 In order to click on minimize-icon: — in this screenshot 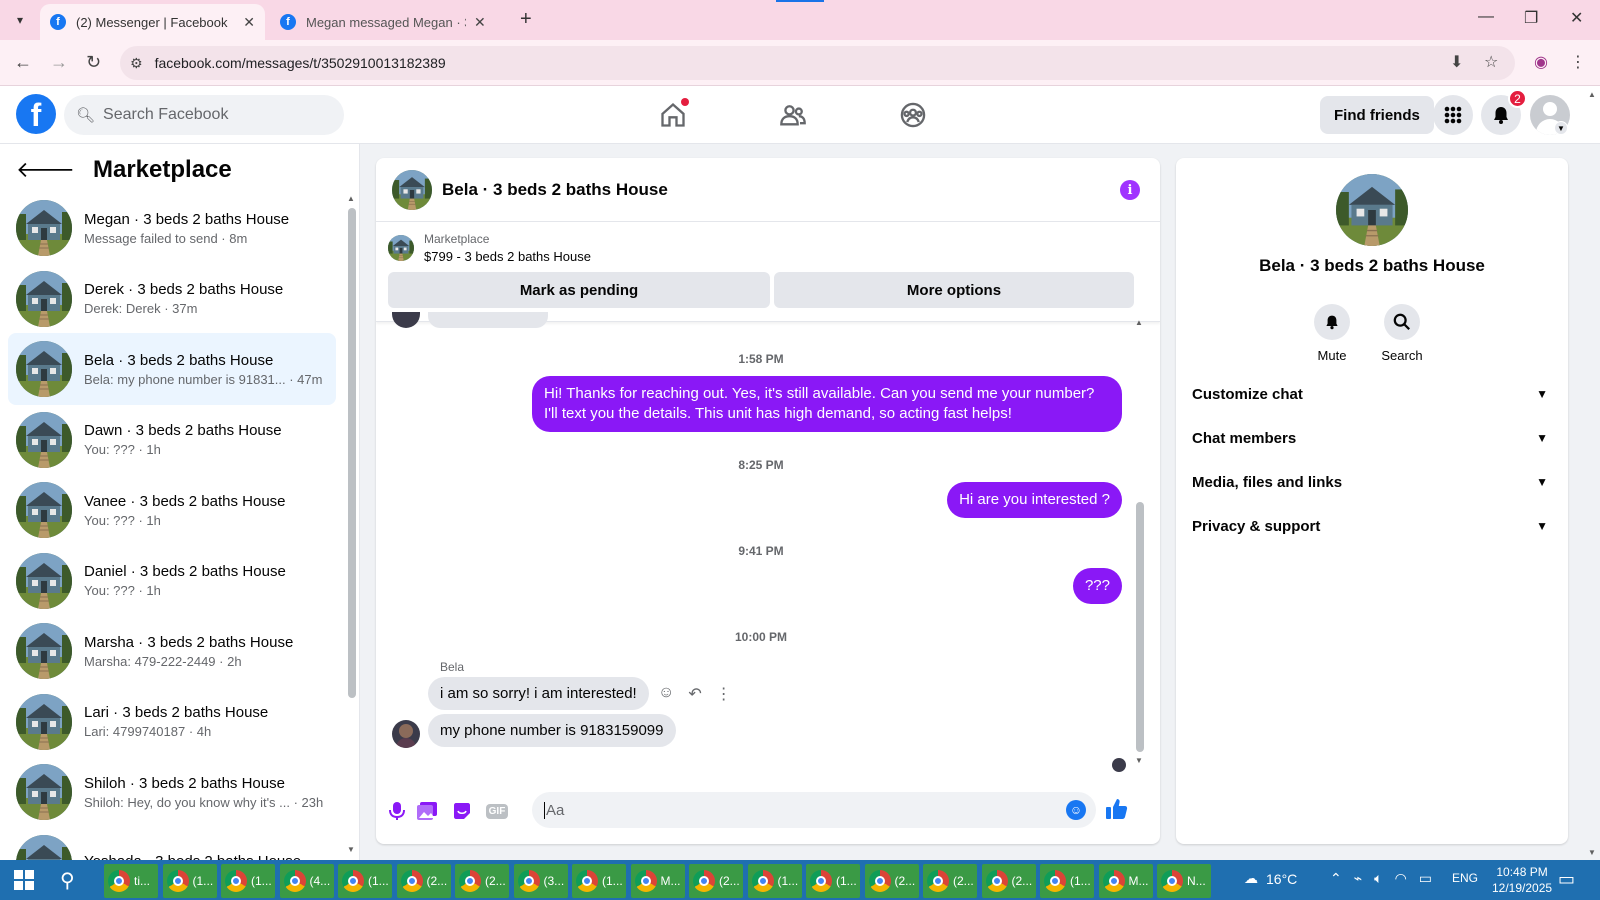, I will do `click(1486, 17)`.